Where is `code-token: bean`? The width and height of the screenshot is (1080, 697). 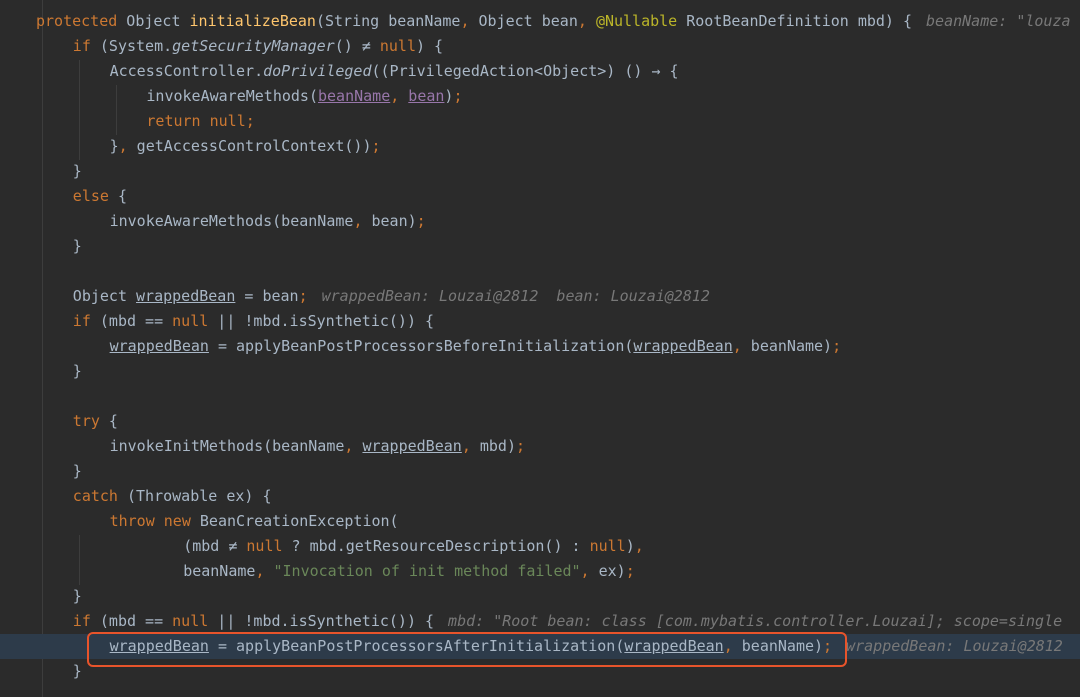
code-token: bean is located at coordinates (426, 96).